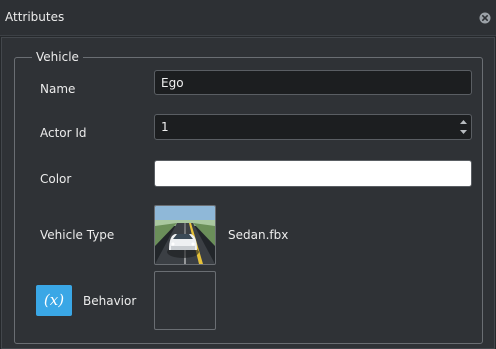  What do you see at coordinates (313, 127) in the screenshot?
I see `actor-id-spinbox: 1` at bounding box center [313, 127].